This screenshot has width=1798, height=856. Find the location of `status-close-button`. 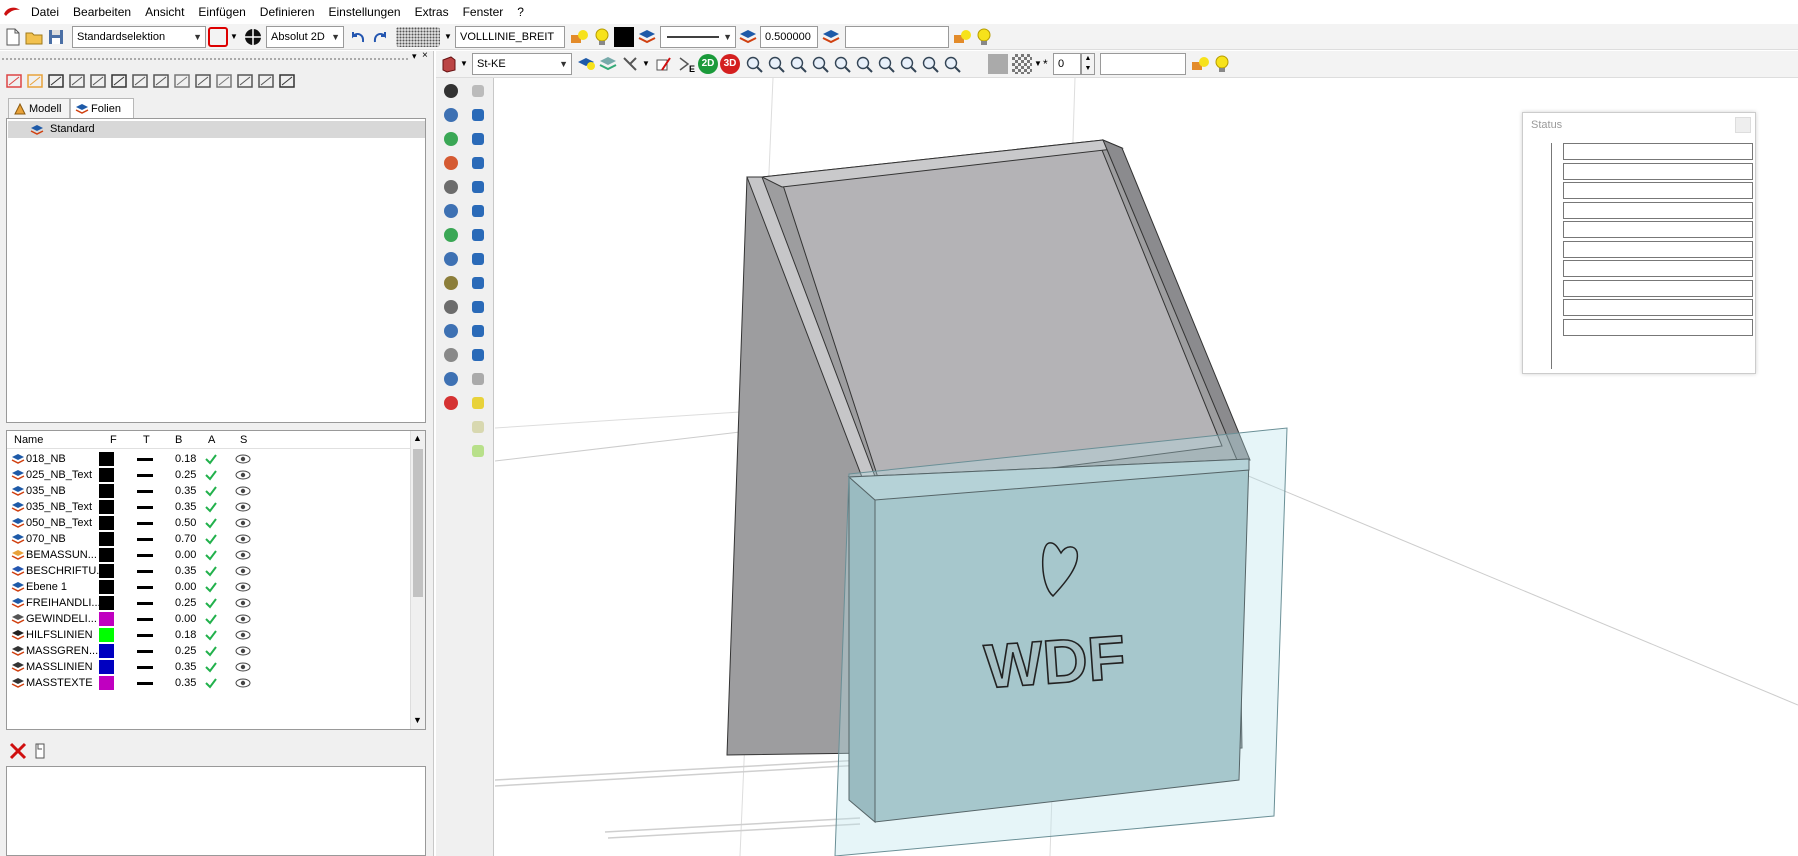

status-close-button is located at coordinates (1743, 125).